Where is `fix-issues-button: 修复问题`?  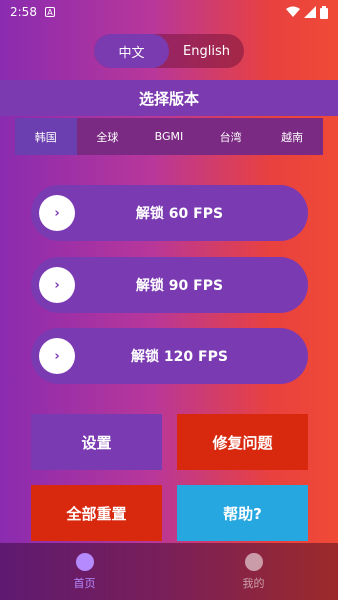 fix-issues-button: 修复问题 is located at coordinates (242, 442).